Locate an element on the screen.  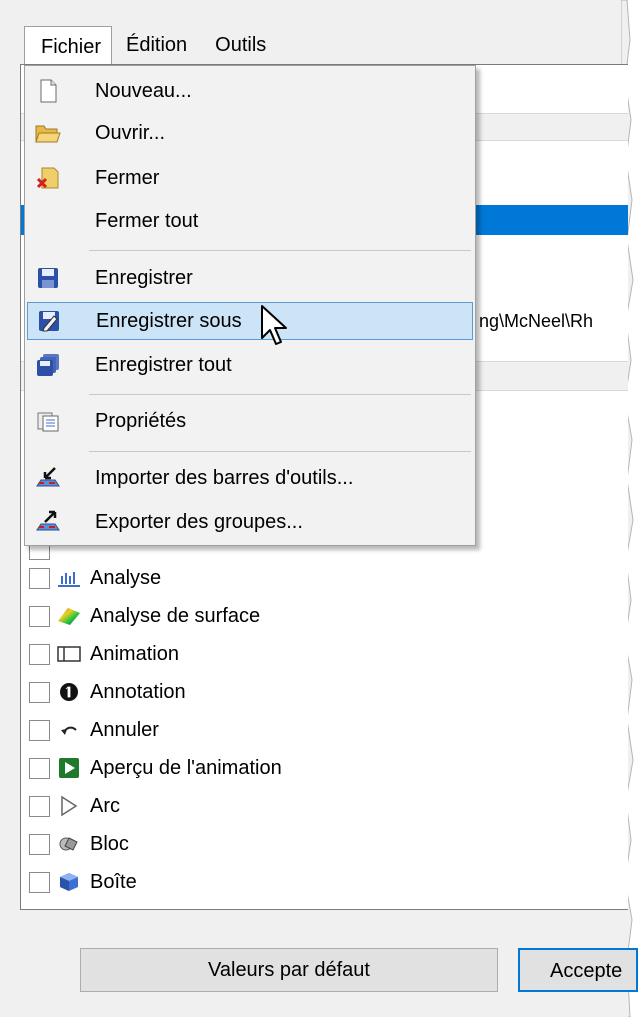
menu-item-fermer: Fermer is located at coordinates (250, 178).